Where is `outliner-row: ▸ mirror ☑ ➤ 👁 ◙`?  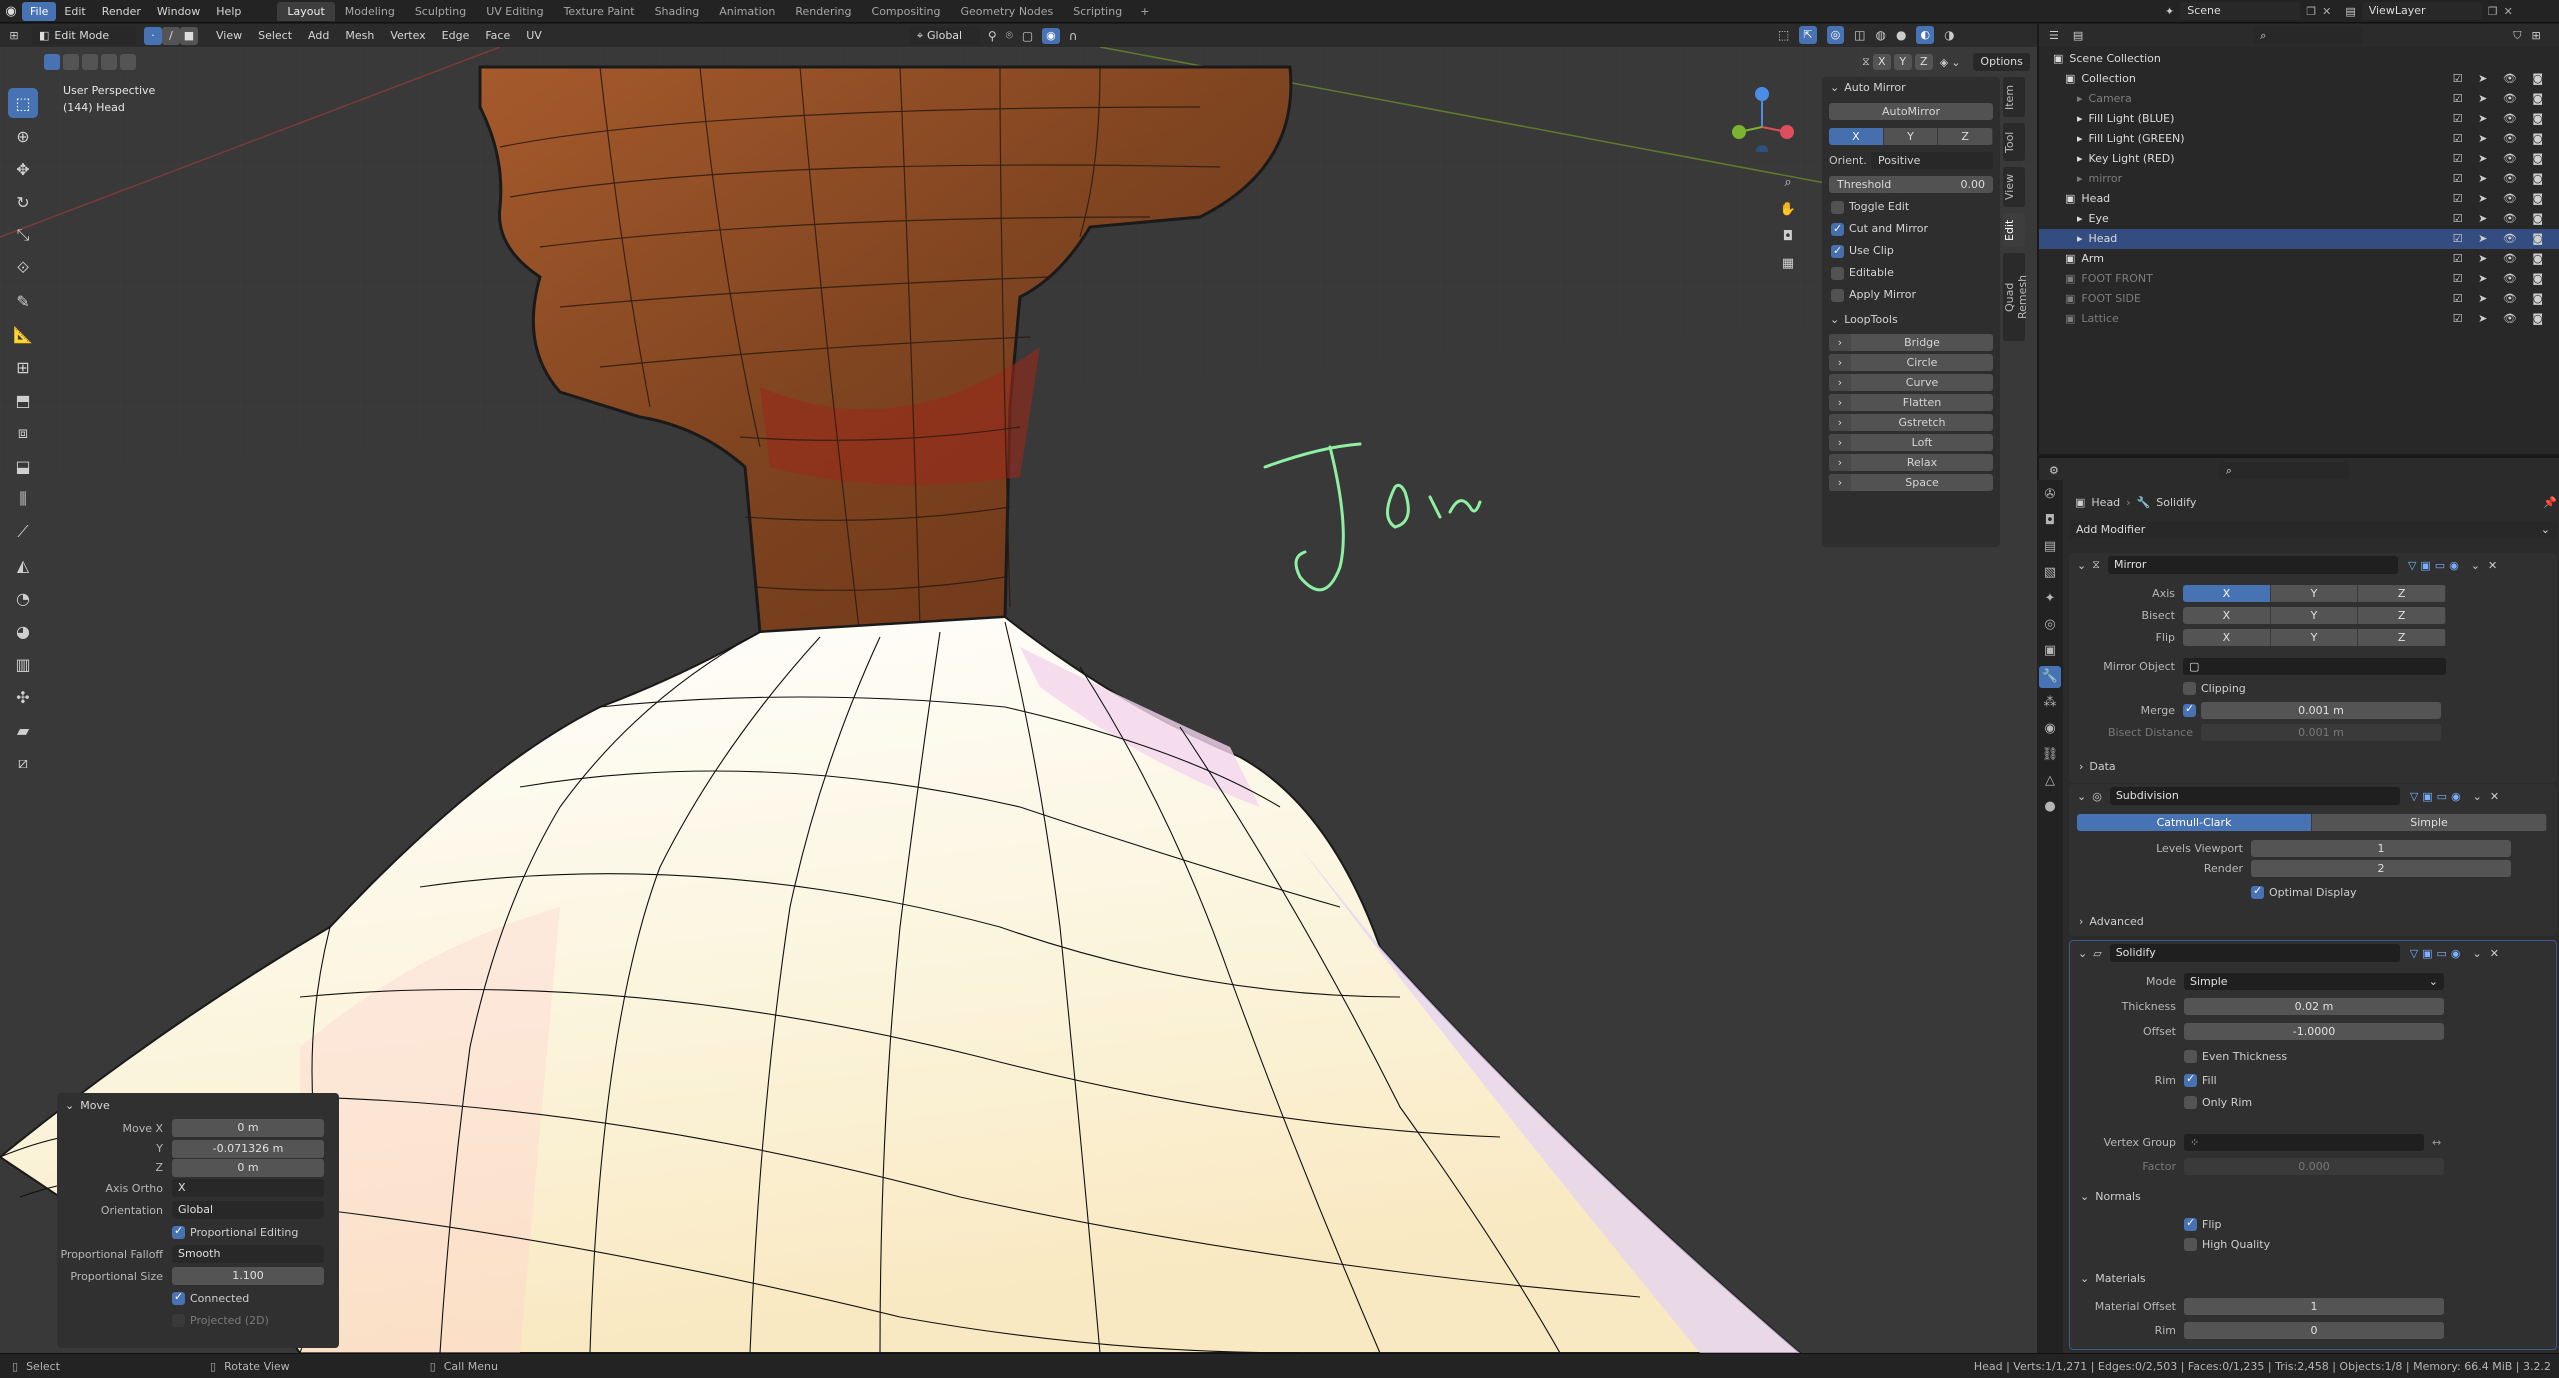 outliner-row: ▸ mirror ☑ ➤ 👁 ◙ is located at coordinates (2299, 179).